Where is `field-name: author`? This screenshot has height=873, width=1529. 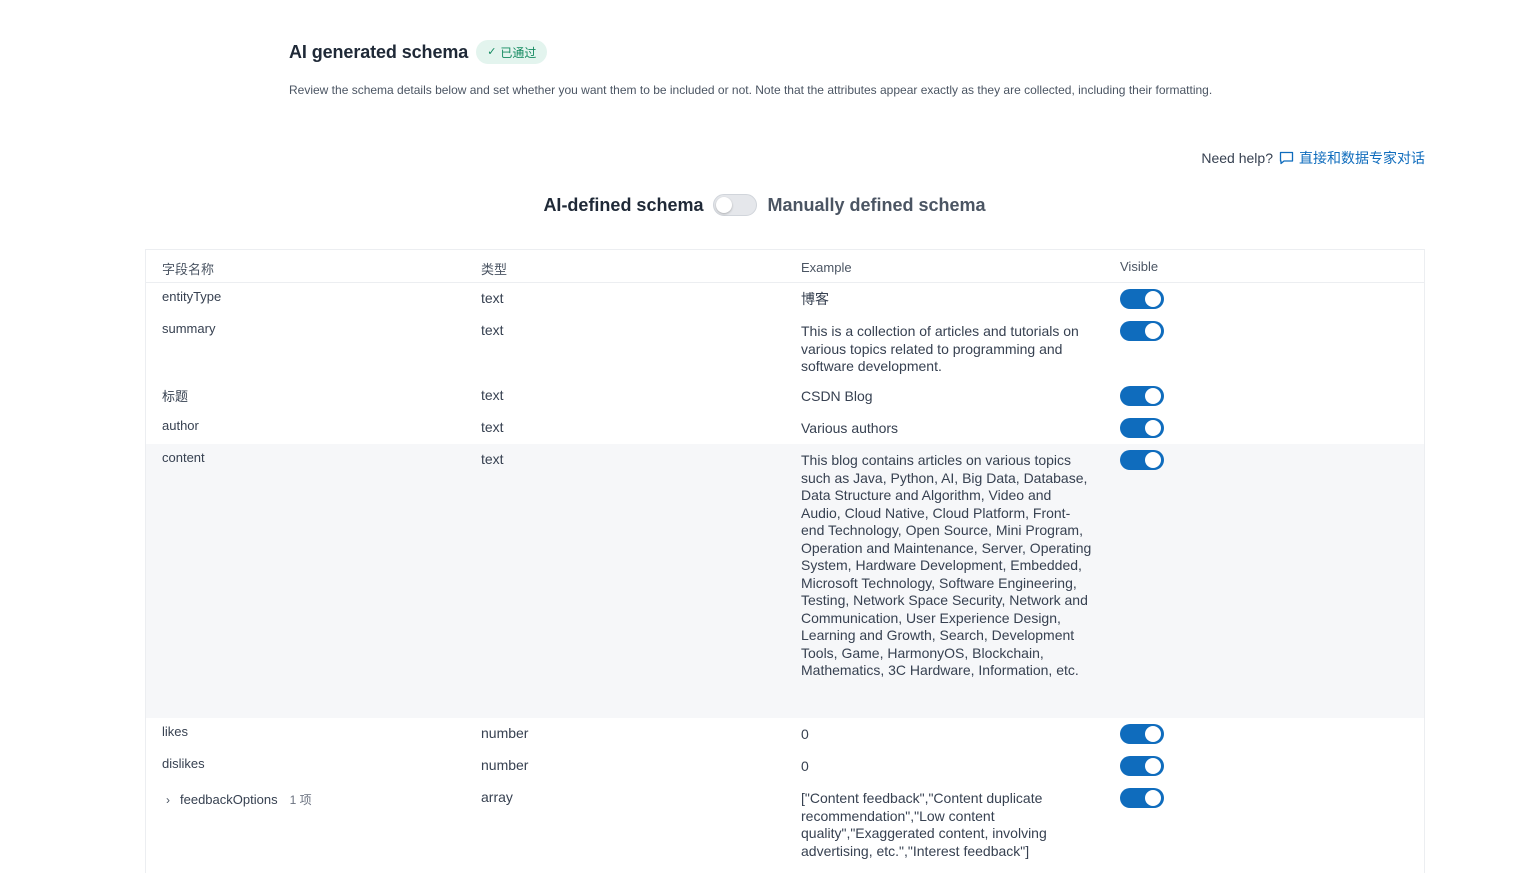
field-name: author is located at coordinates (180, 425).